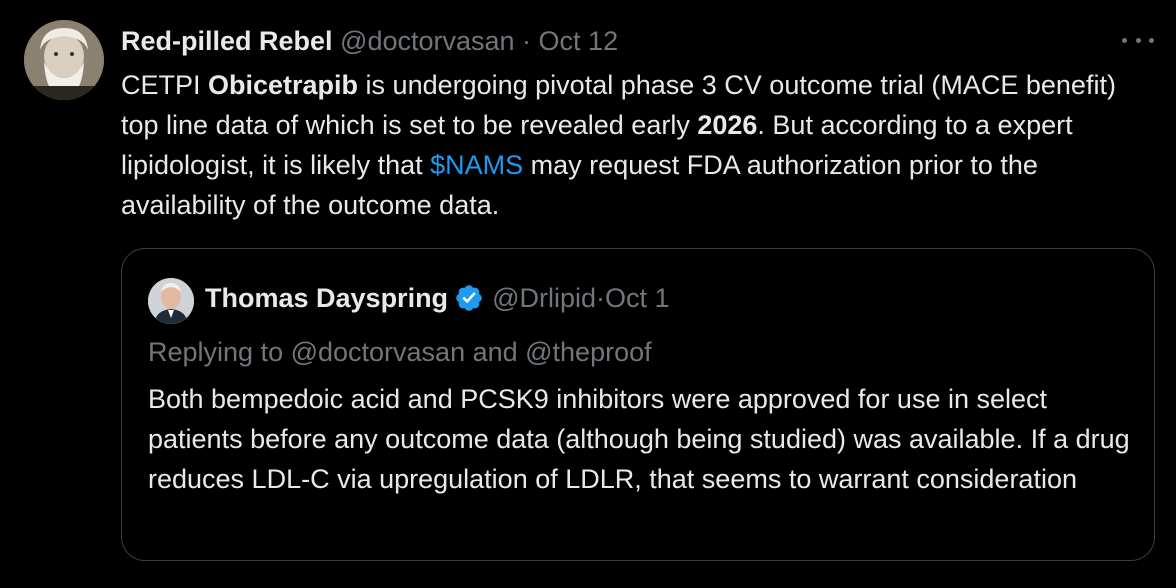 This screenshot has height=588, width=1176. Describe the element at coordinates (165, 85) in the screenshot. I see `tweet-text-part: CETPI` at that location.